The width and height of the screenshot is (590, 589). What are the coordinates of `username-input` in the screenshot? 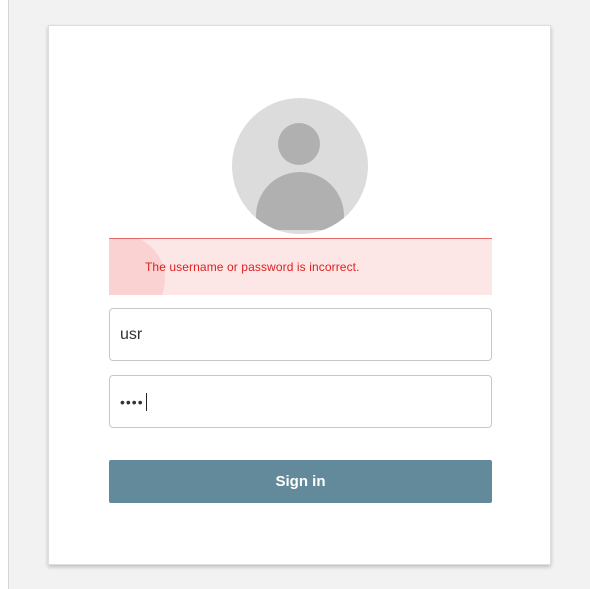 It's located at (300, 334).